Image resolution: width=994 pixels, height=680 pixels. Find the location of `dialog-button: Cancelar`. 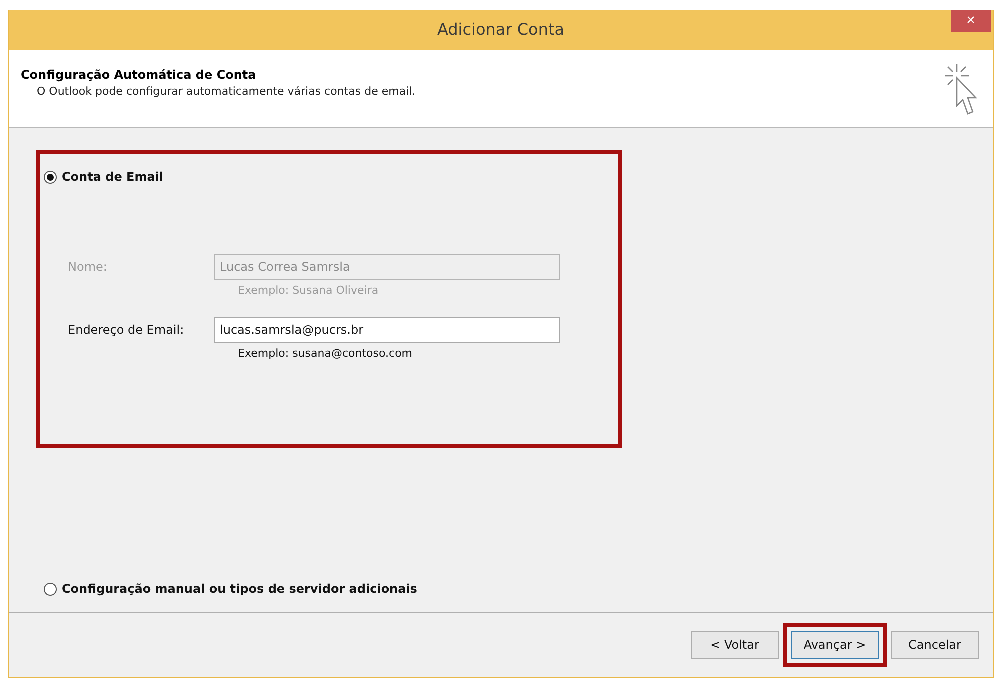

dialog-button: Cancelar is located at coordinates (935, 645).